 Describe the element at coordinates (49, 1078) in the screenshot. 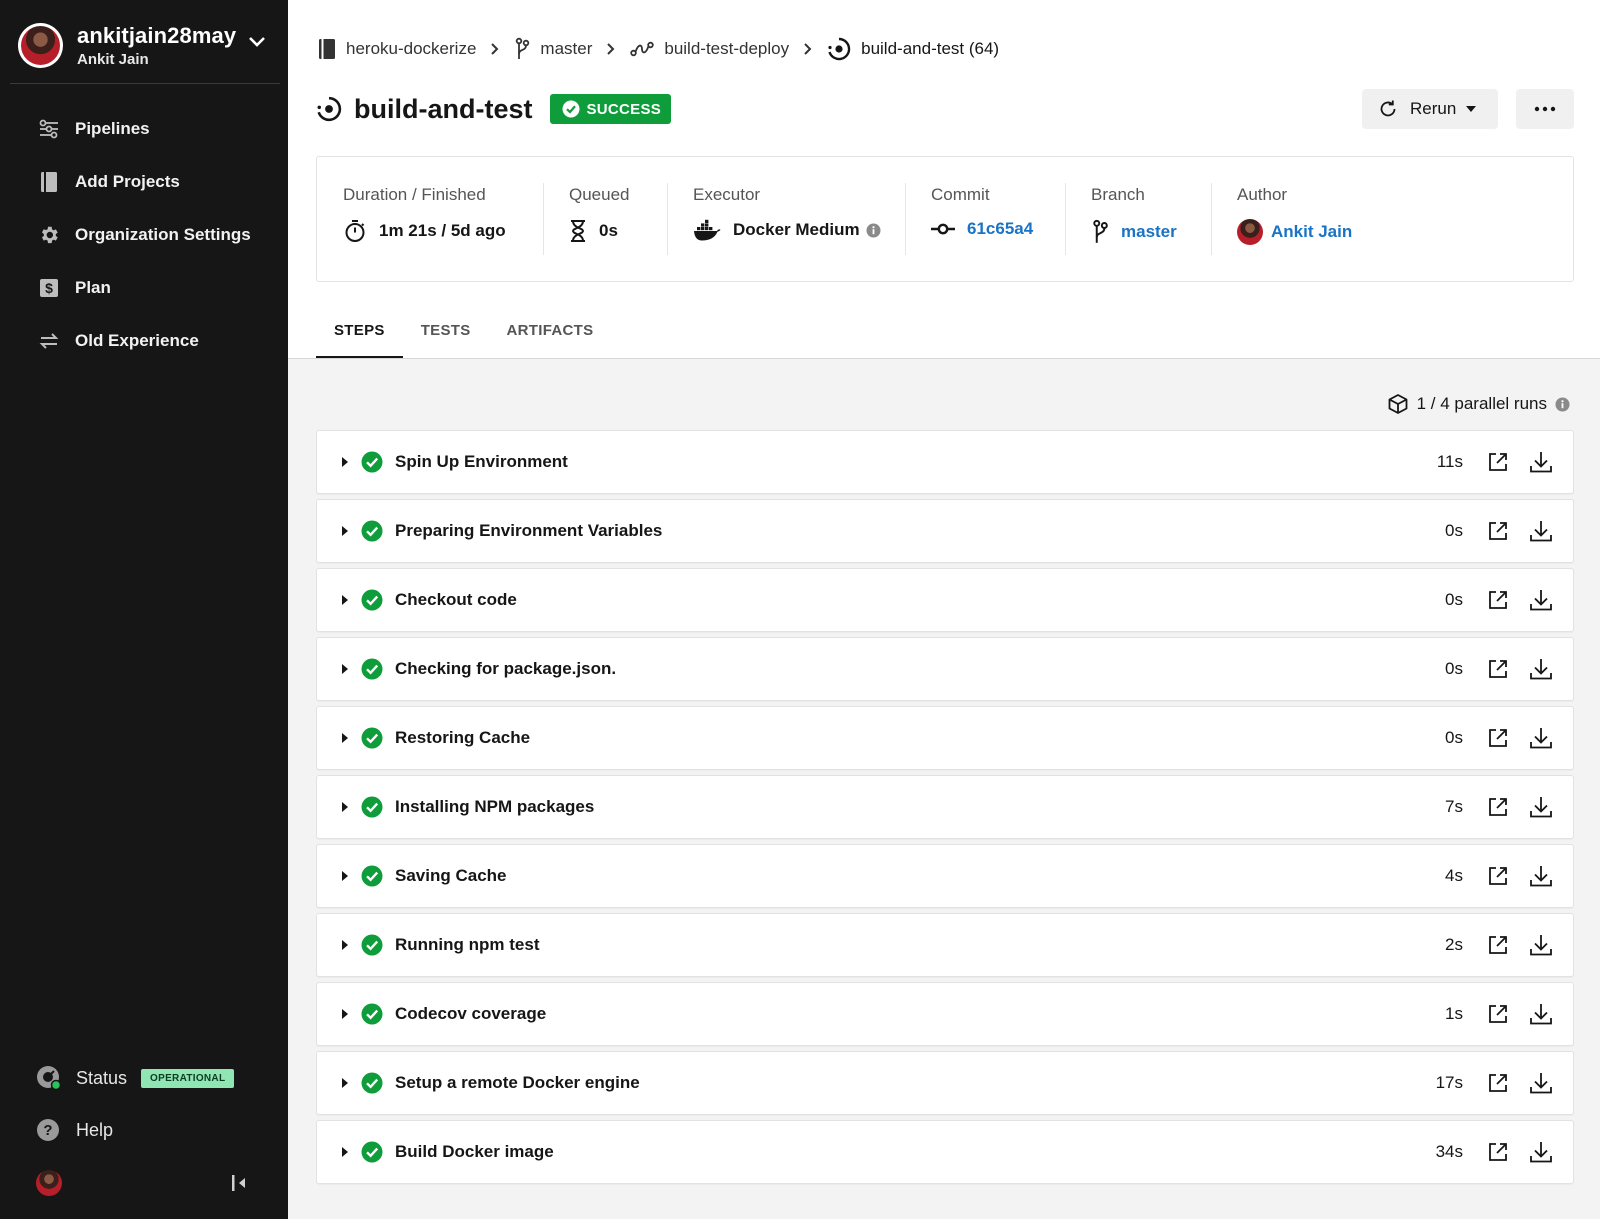

I see `status-gauge-icon` at that location.